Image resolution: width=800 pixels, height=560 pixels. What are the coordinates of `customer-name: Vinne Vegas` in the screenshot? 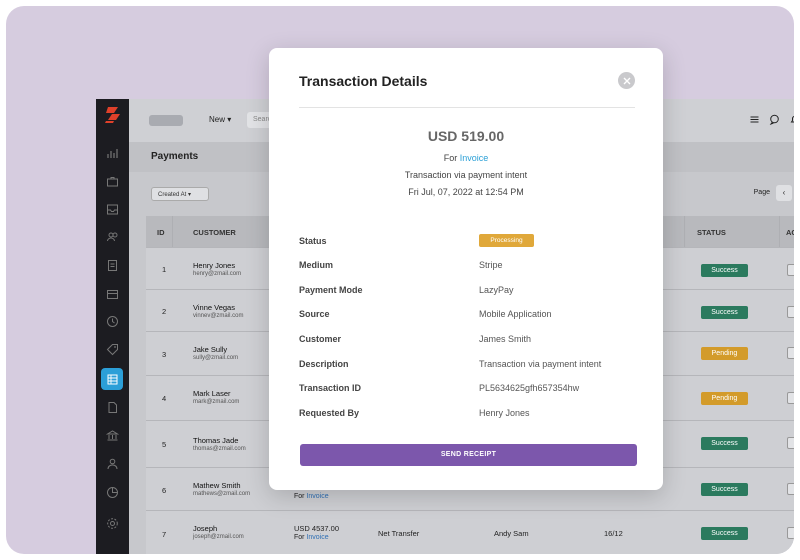 It's located at (214, 307).